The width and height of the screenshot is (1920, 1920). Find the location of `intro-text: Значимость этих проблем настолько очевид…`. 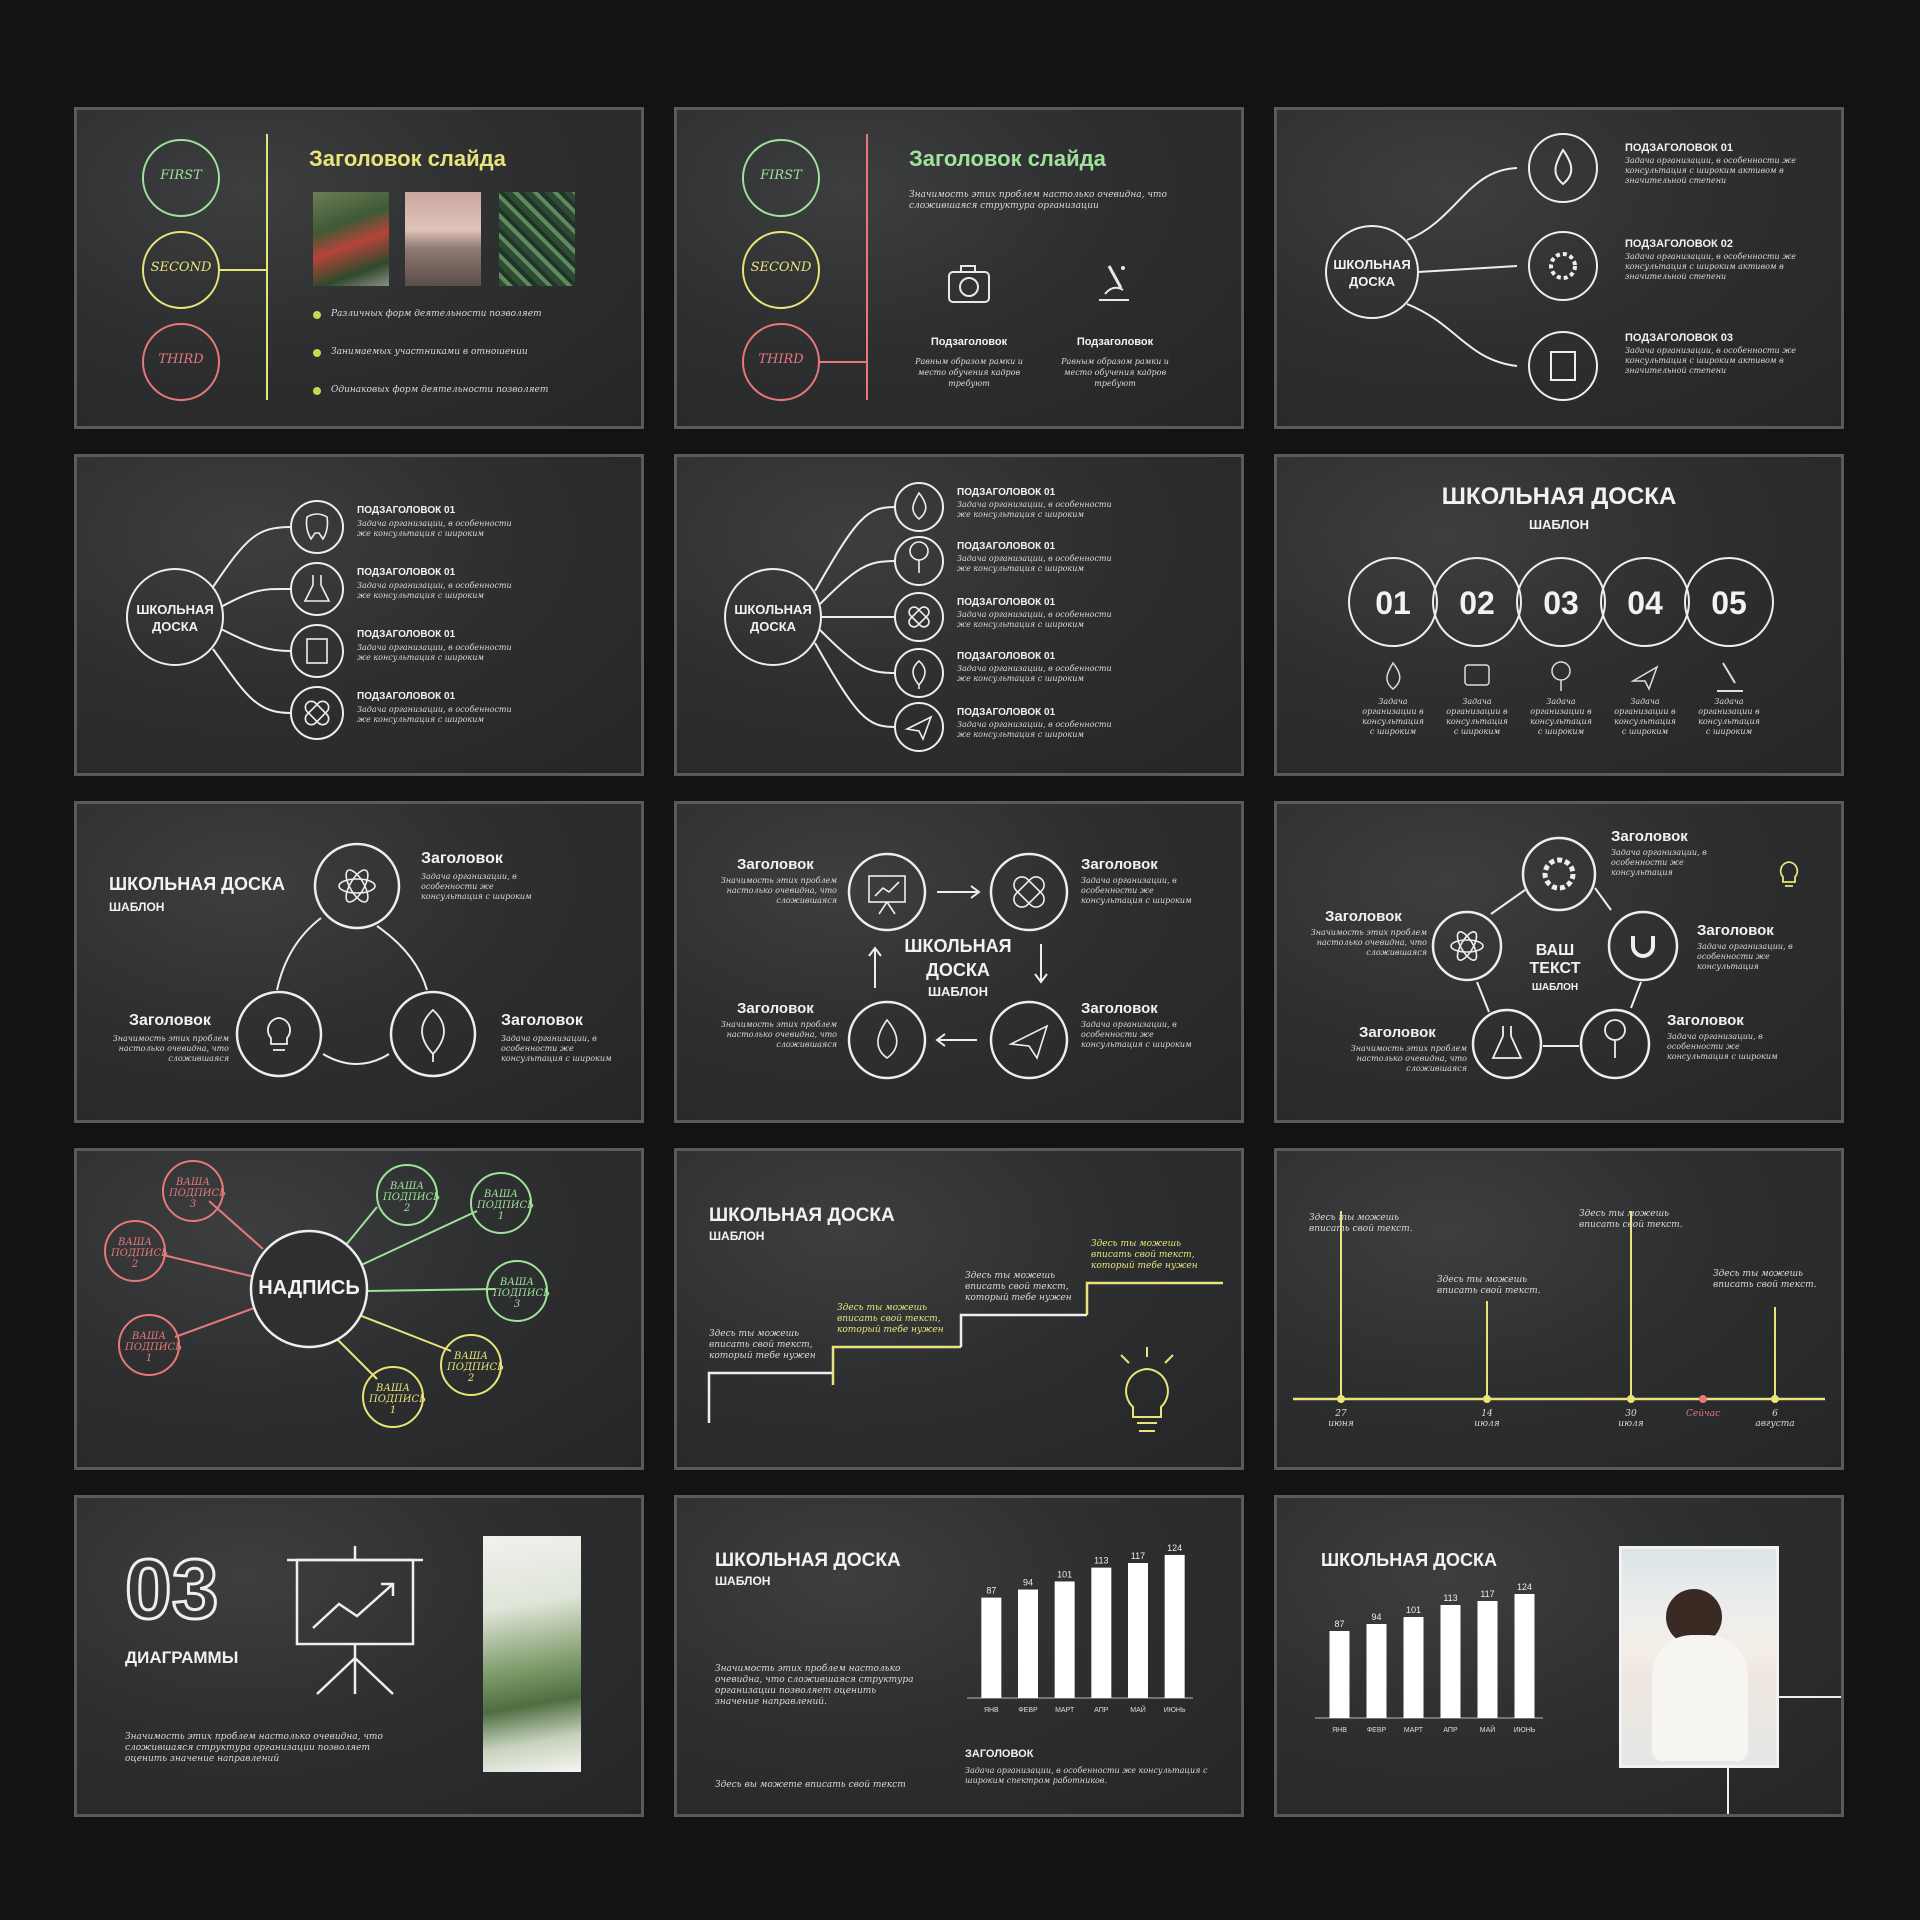

intro-text: Значимость этих проблем настолько очевид… is located at coordinates (1038, 200).